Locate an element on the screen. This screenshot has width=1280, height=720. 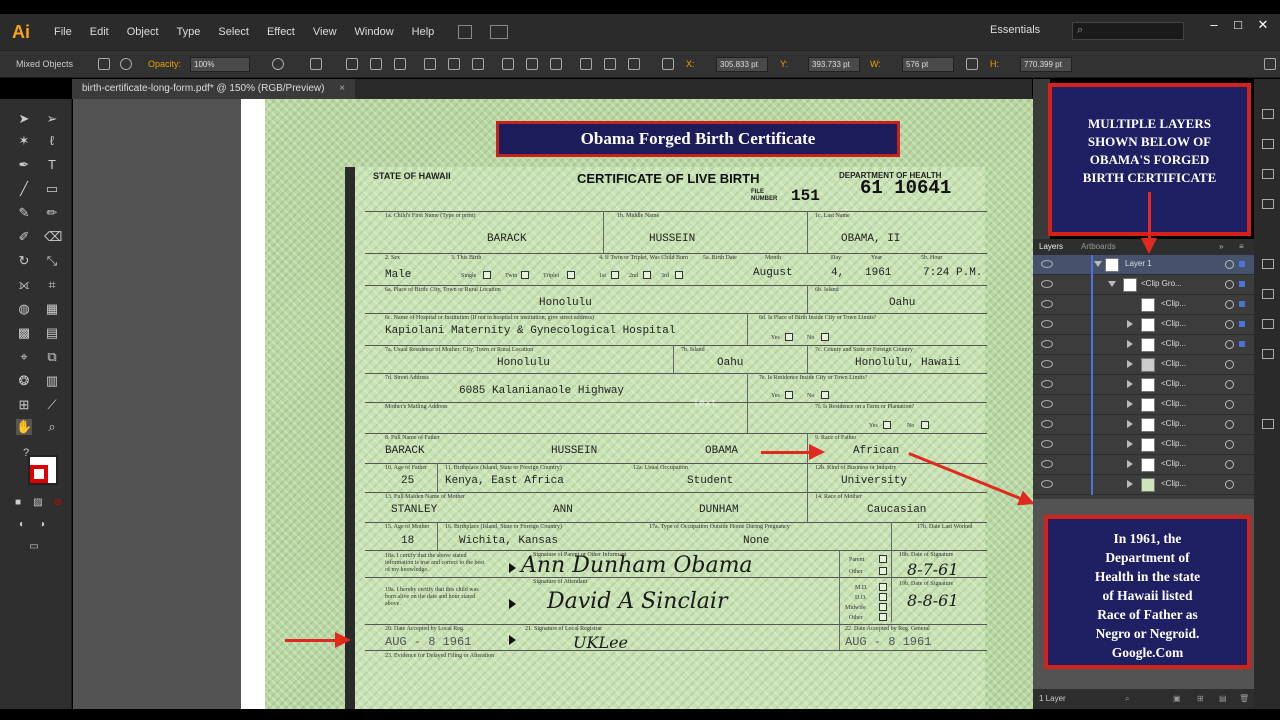
lasso-tool-icon: ℓ is located at coordinates (52, 141).